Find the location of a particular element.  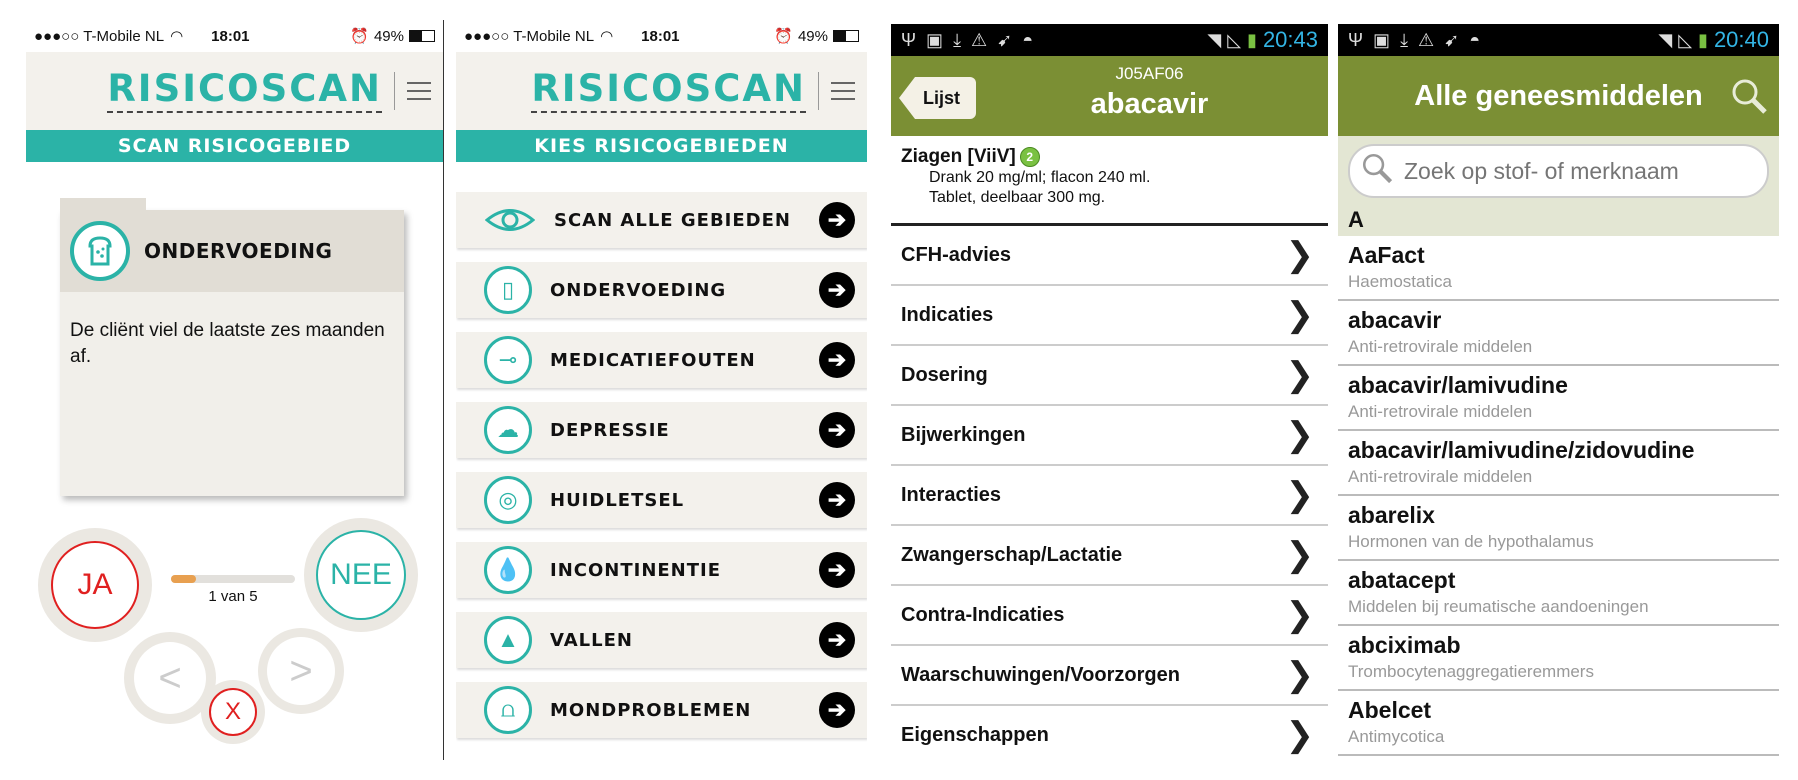

search-icon is located at coordinates (1749, 100).